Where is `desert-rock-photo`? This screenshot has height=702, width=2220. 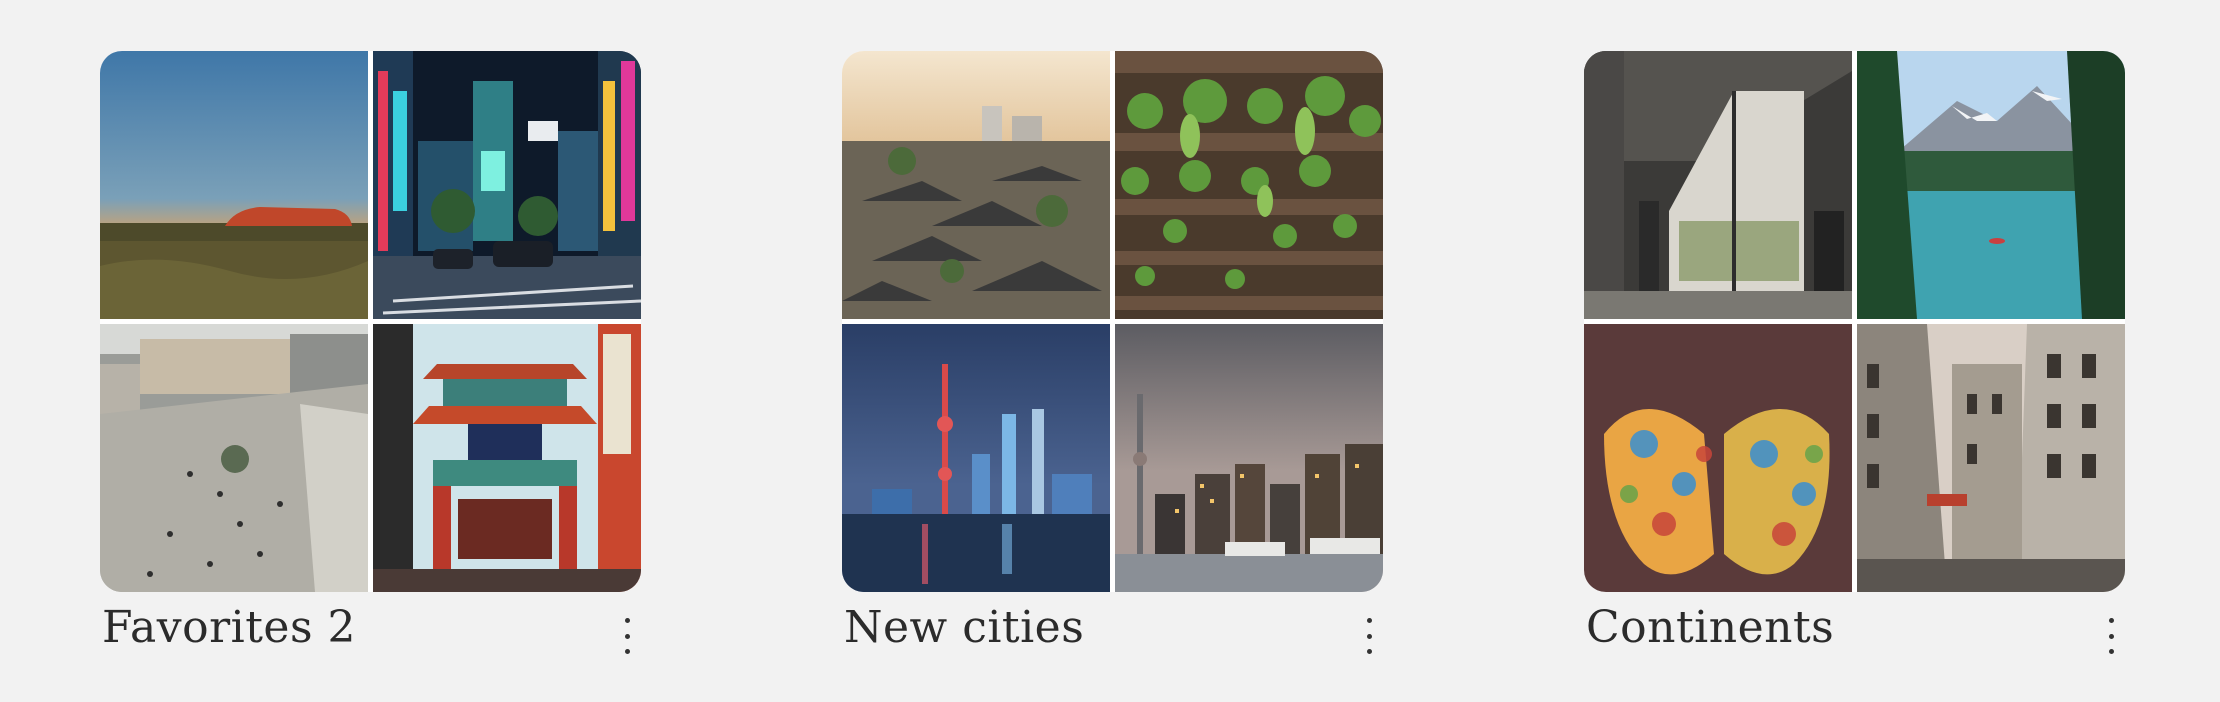 desert-rock-photo is located at coordinates (234, 185).